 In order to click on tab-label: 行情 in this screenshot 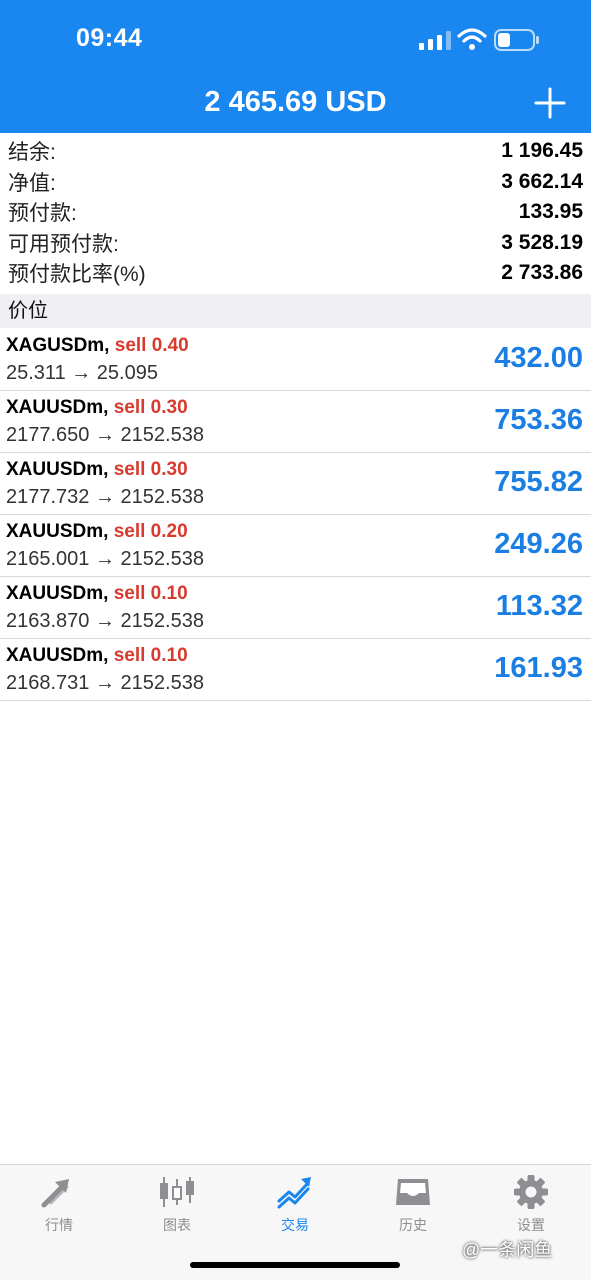, I will do `click(59, 1225)`.